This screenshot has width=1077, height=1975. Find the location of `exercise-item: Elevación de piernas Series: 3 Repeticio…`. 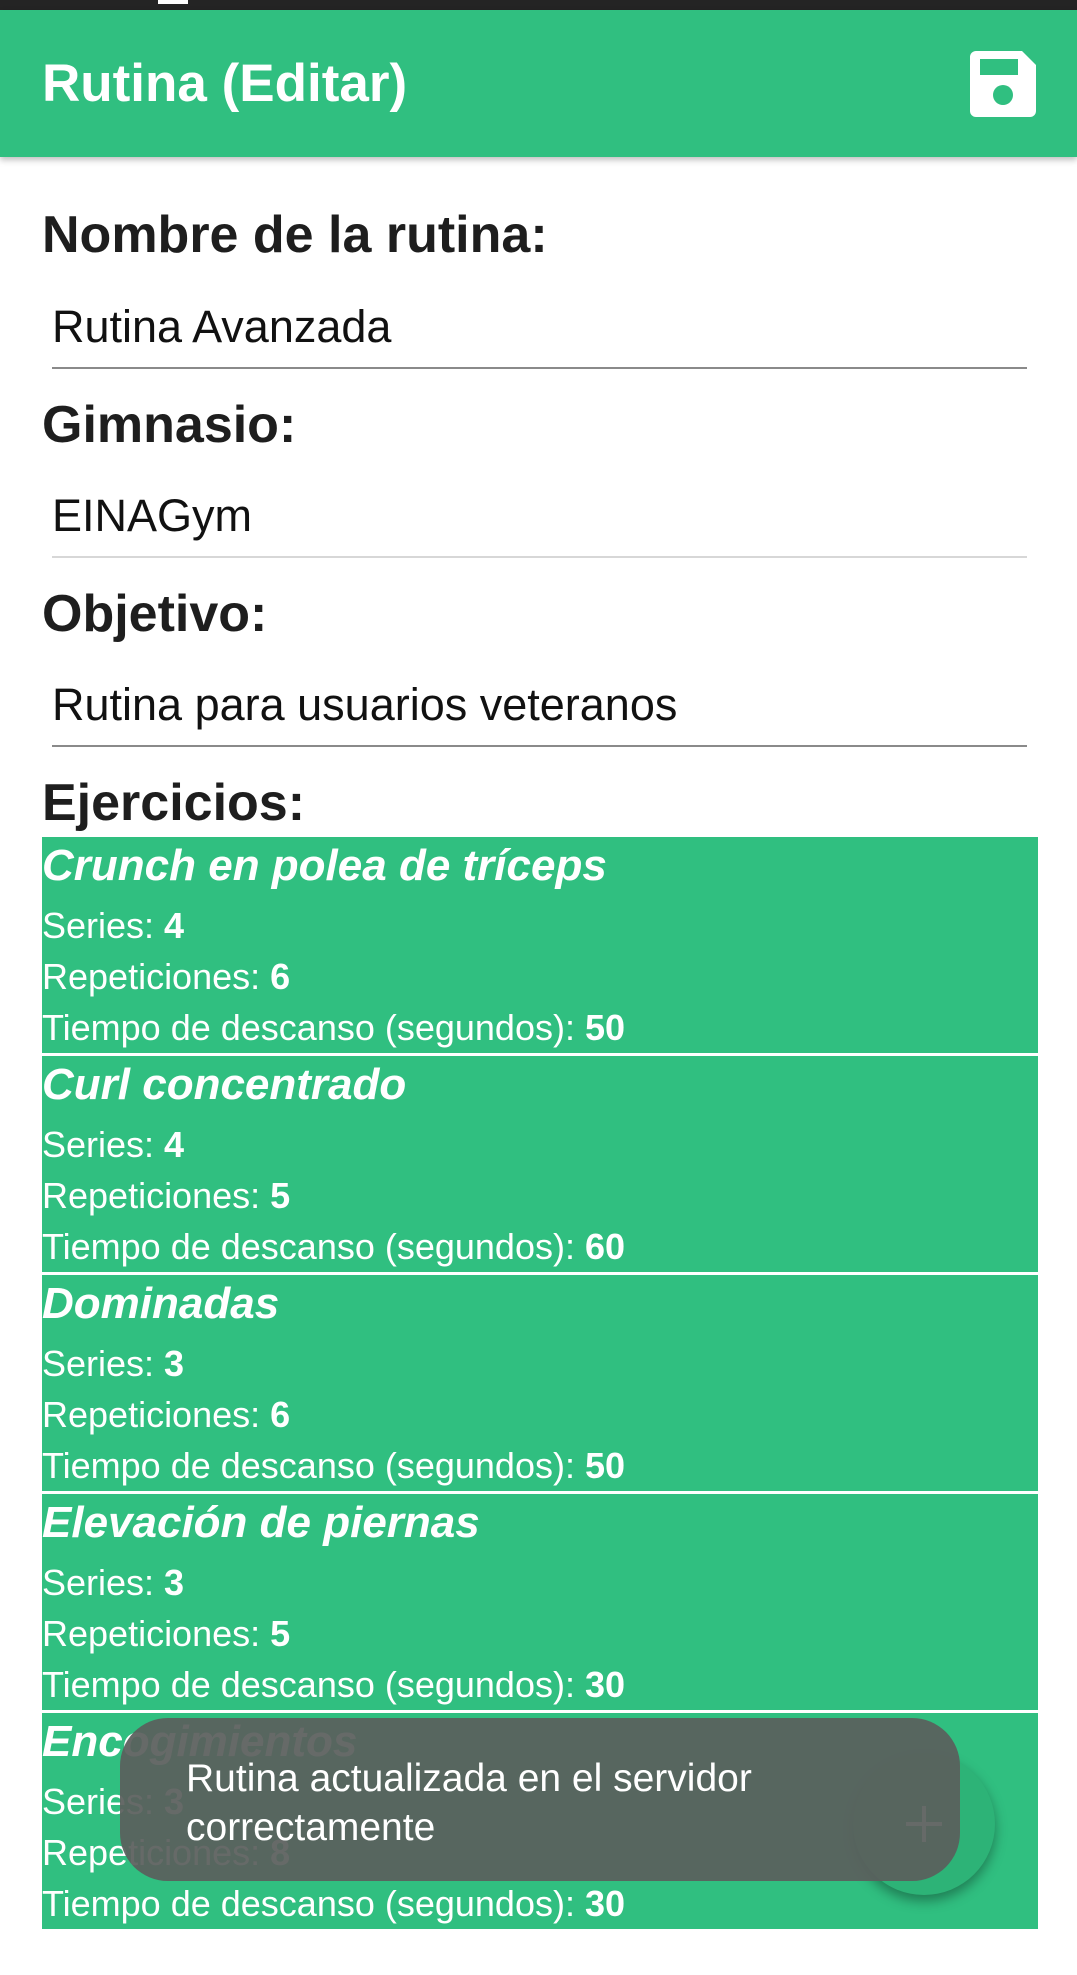

exercise-item: Elevación de piernas Series: 3 Repeticio… is located at coordinates (540, 1603).